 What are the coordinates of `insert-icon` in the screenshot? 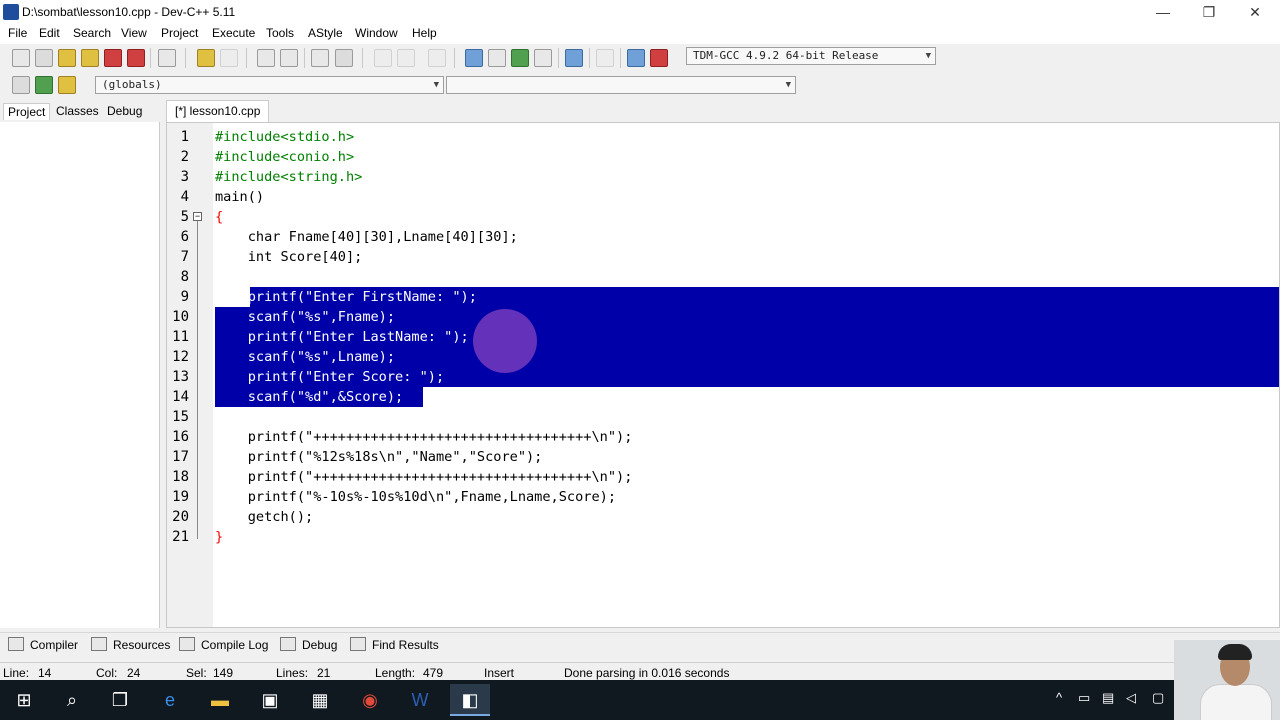 It's located at (21, 85).